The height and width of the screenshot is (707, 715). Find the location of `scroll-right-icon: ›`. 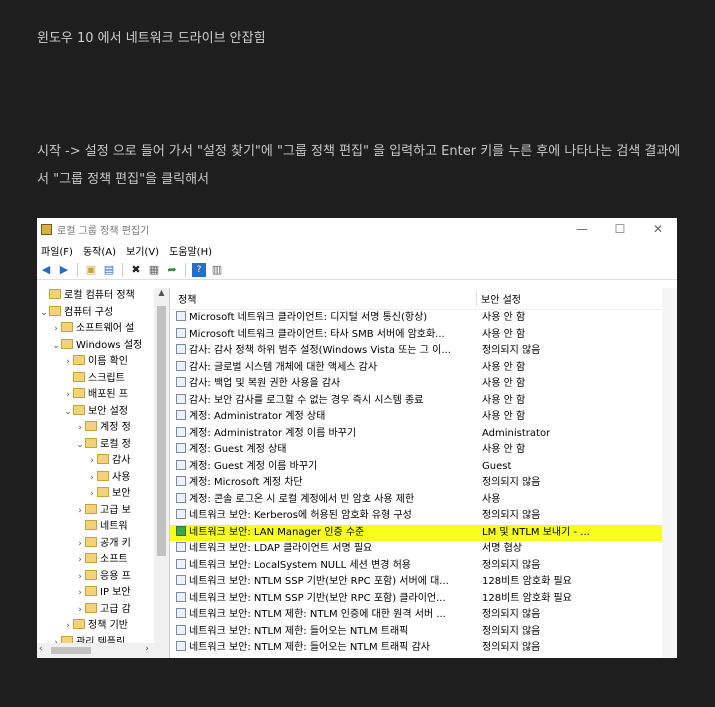

scroll-right-icon: › is located at coordinates (147, 649).